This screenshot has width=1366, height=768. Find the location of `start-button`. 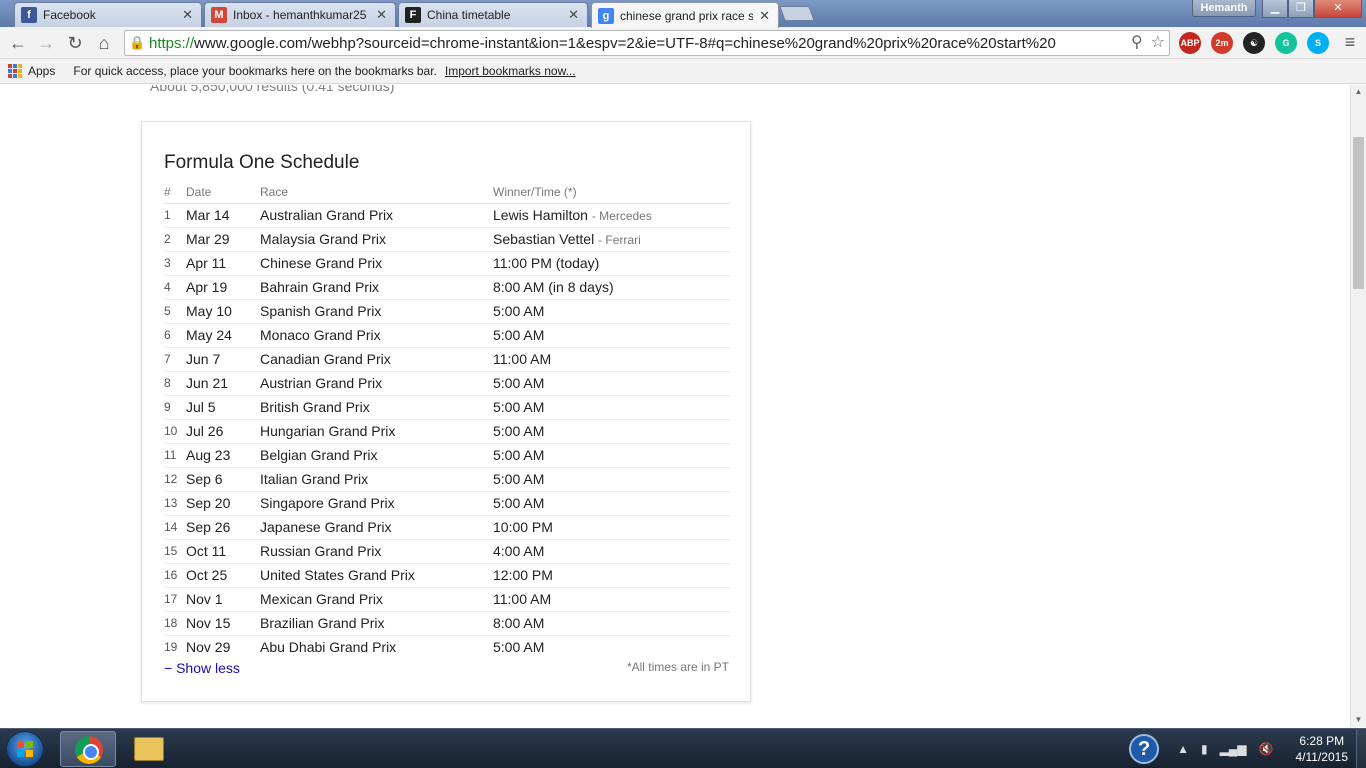

start-button is located at coordinates (25, 749).